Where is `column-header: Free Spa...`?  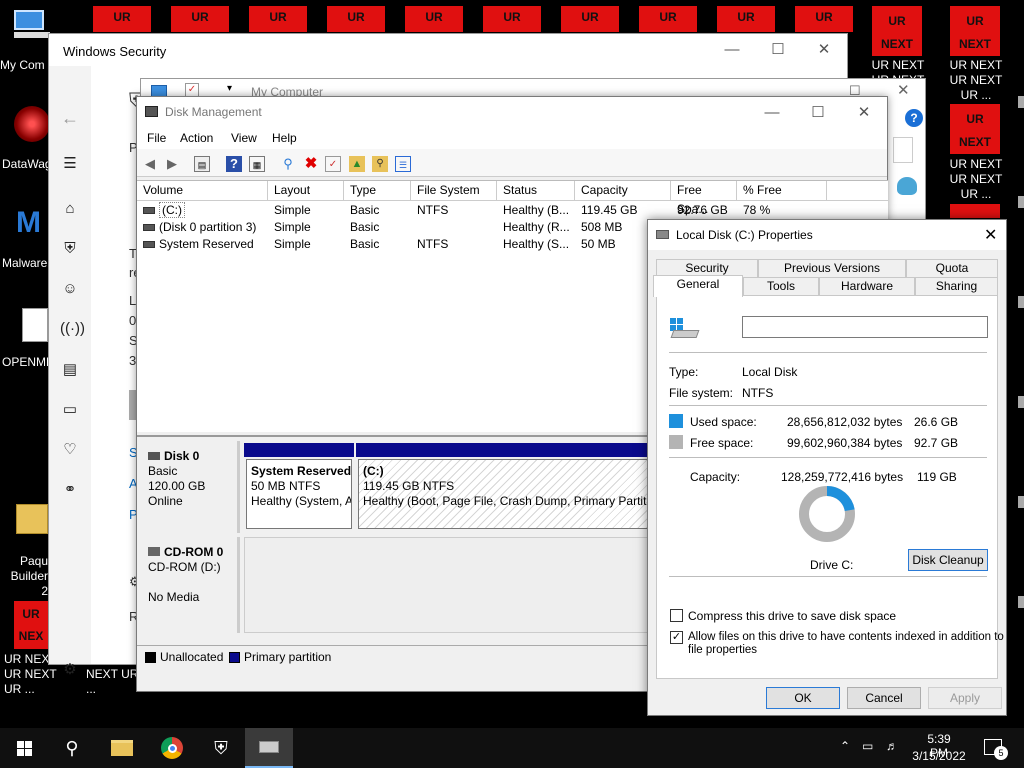 column-header: Free Spa... is located at coordinates (704, 198).